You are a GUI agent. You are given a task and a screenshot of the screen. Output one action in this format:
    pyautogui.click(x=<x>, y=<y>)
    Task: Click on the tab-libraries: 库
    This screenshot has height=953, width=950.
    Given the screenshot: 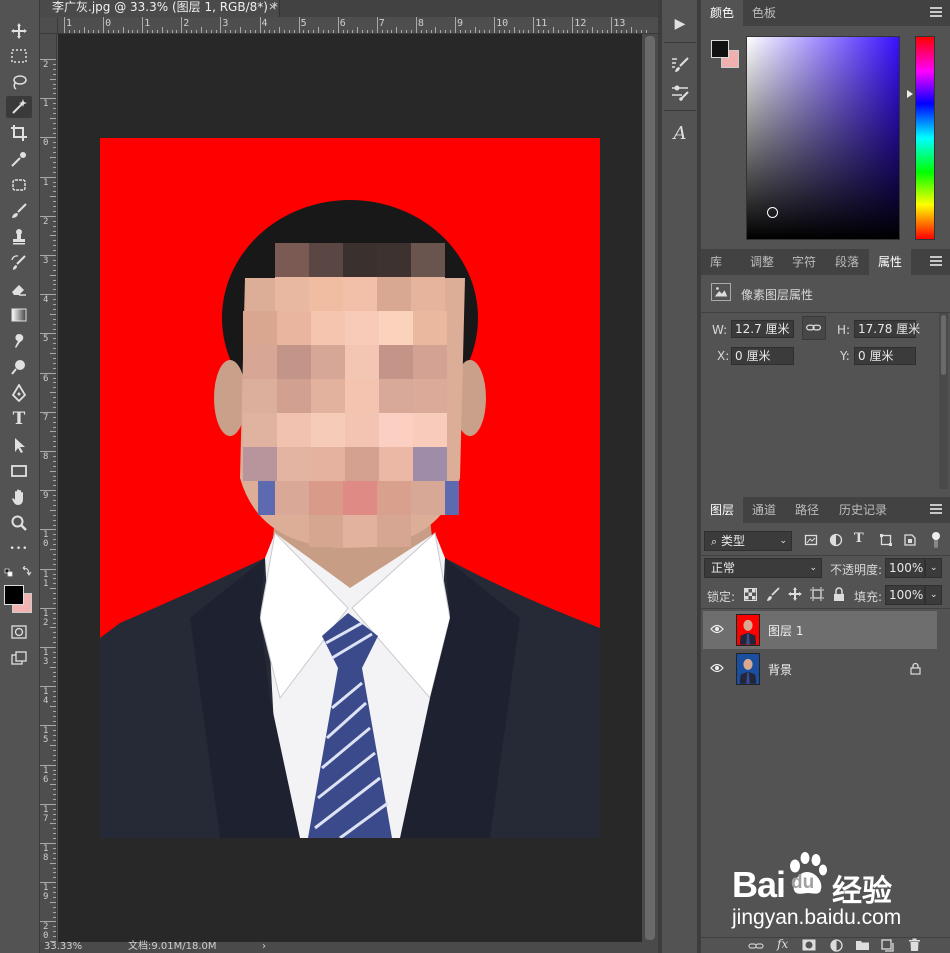 What is the action you would take?
    pyautogui.click(x=716, y=262)
    